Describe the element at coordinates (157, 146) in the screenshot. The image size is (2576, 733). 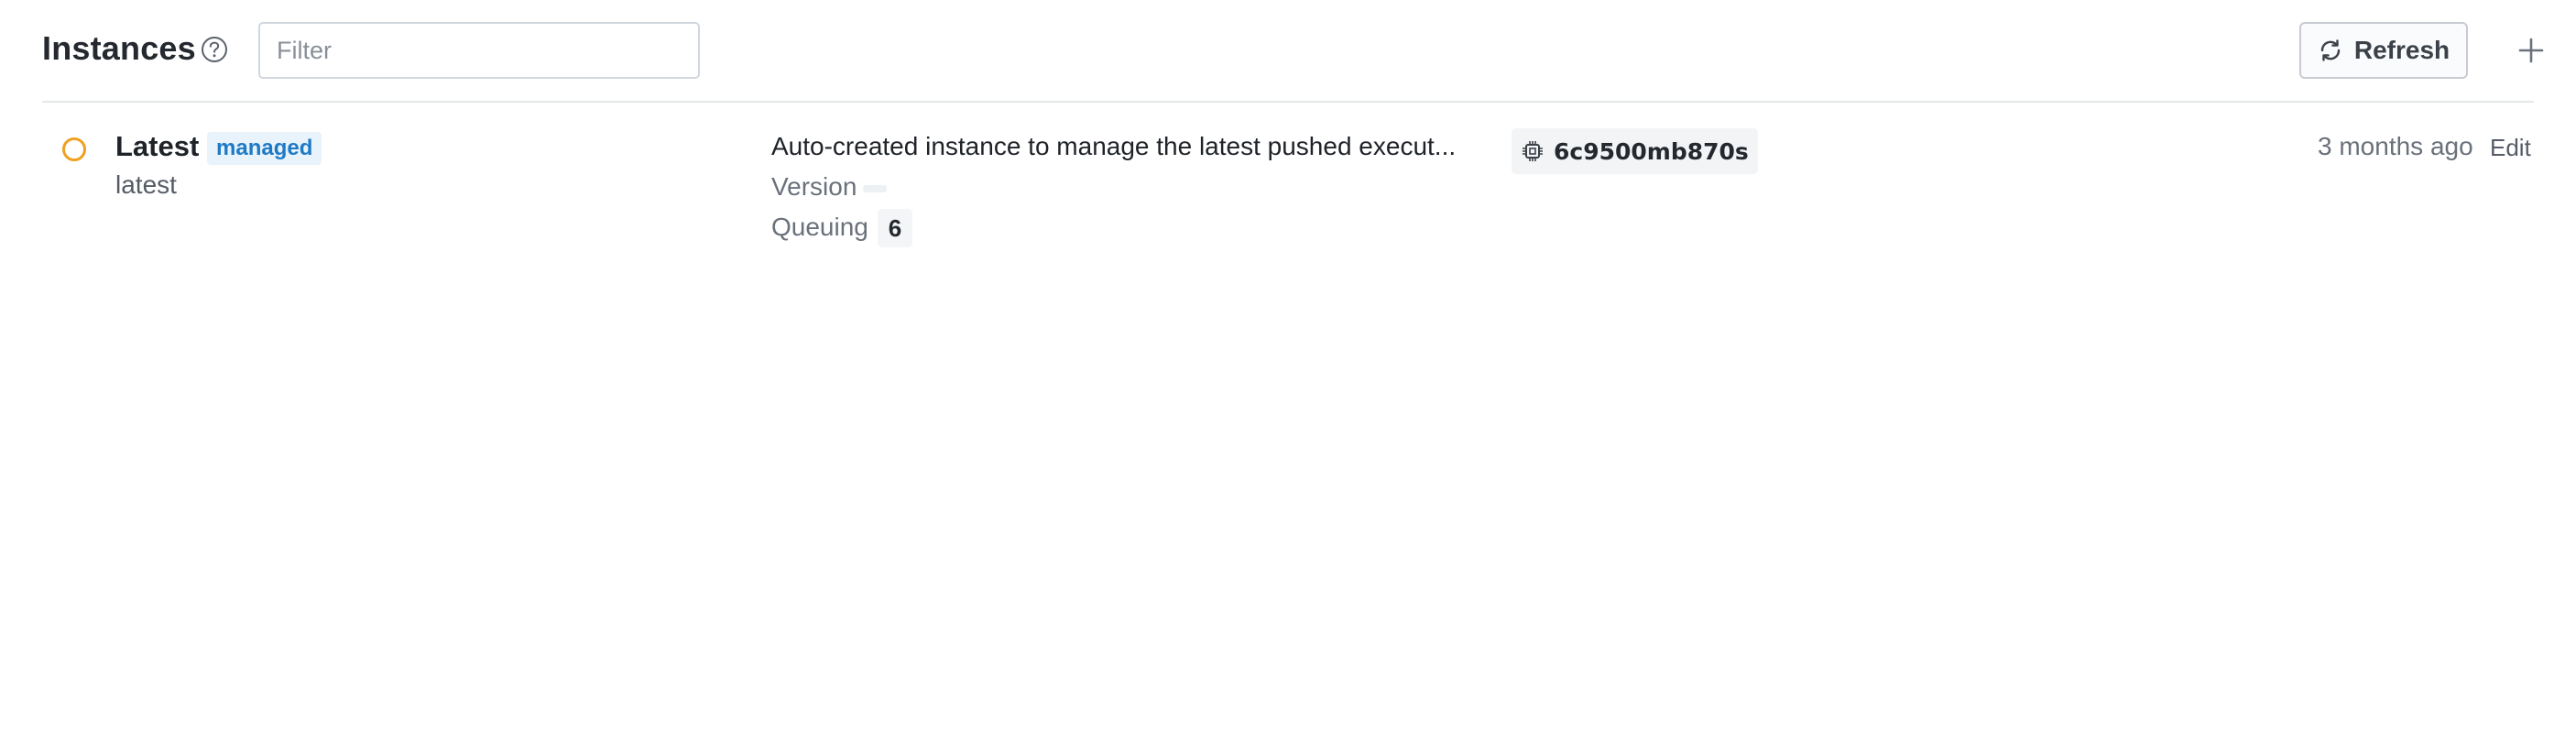
I see `instance-name: Latest` at that location.